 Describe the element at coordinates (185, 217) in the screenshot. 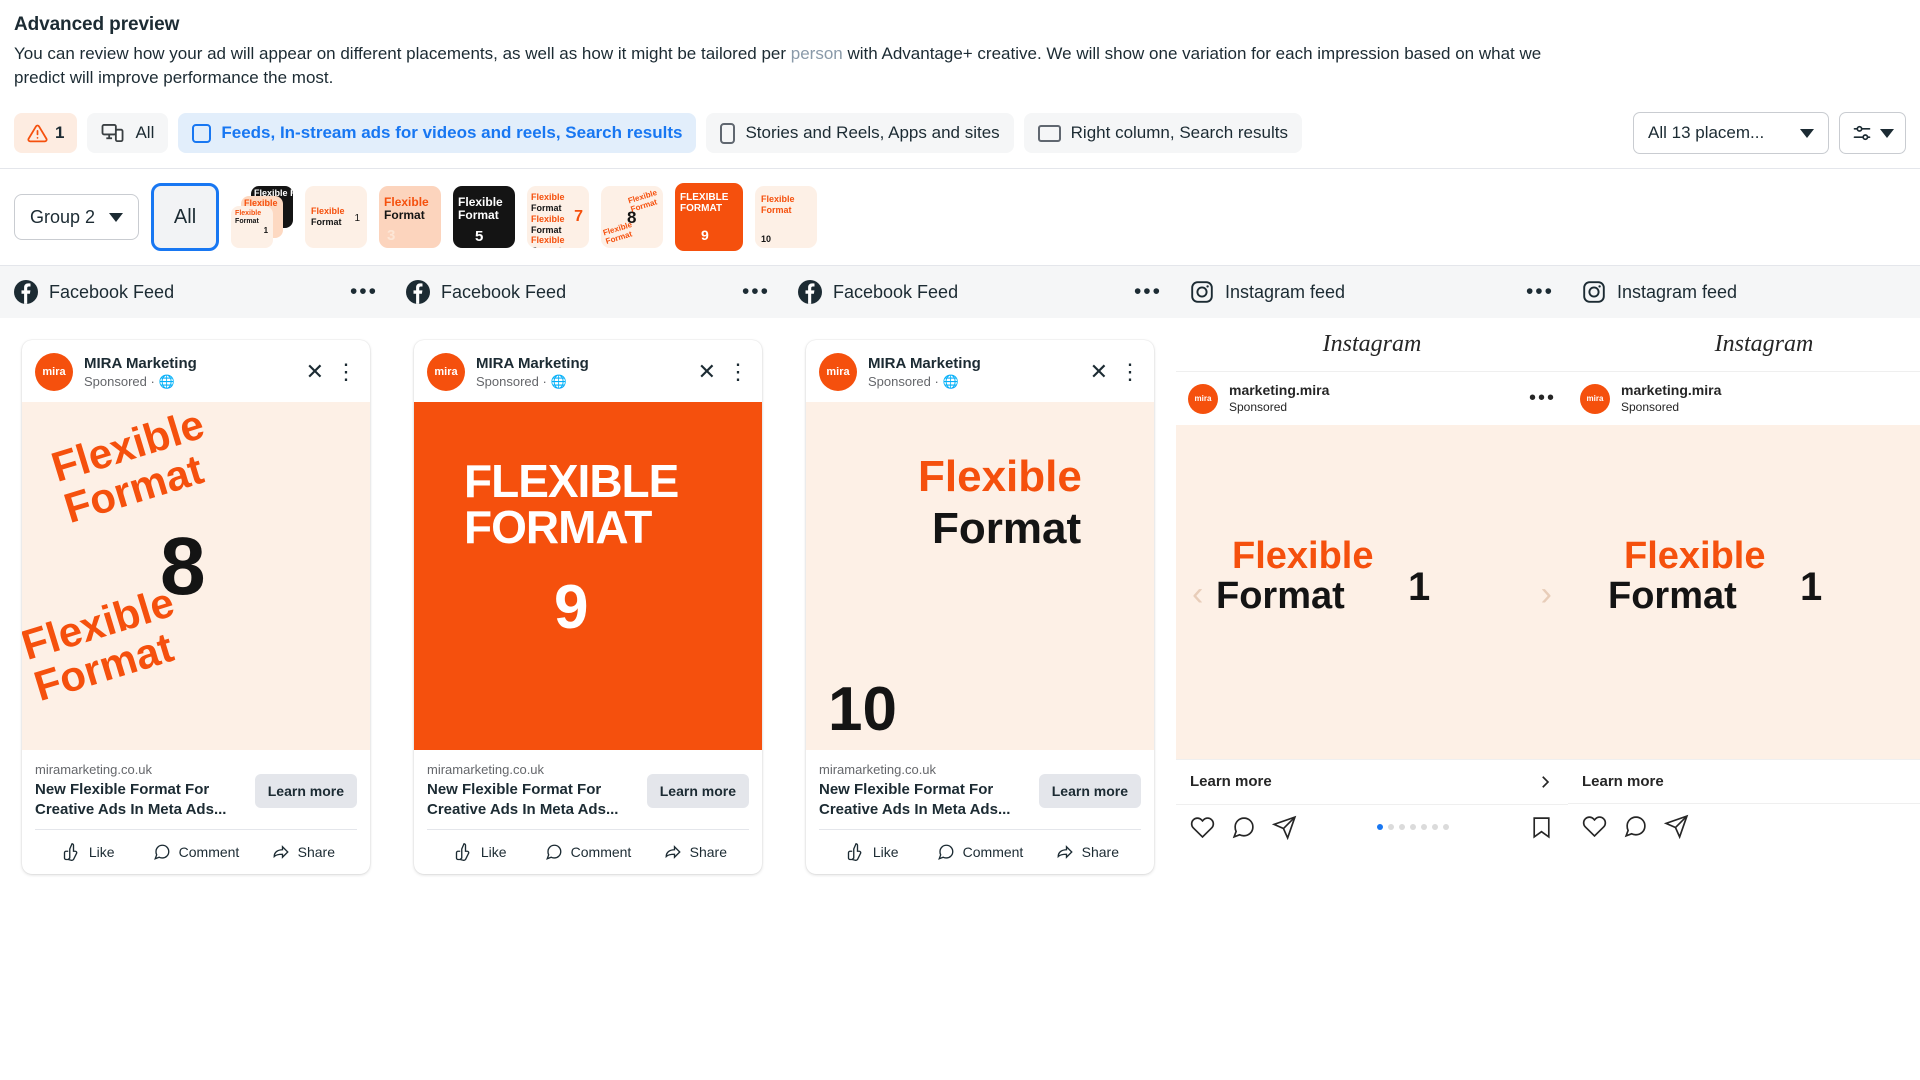

I see `thumbnail-all: All` at that location.